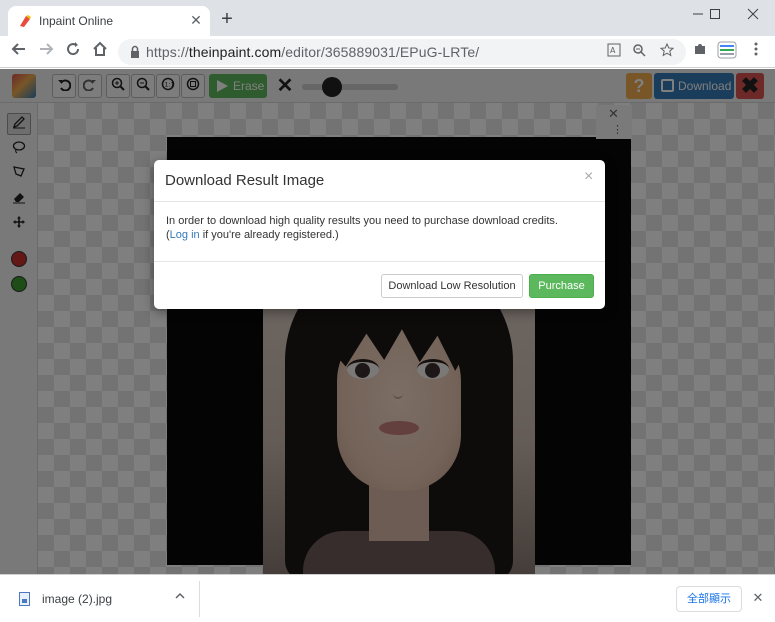  Describe the element at coordinates (135, 52) in the screenshot. I see `lock-icon` at that location.